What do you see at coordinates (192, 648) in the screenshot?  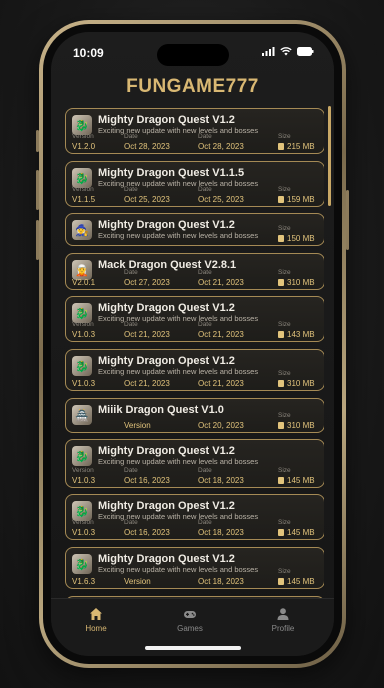 I see `home-indicator` at bounding box center [192, 648].